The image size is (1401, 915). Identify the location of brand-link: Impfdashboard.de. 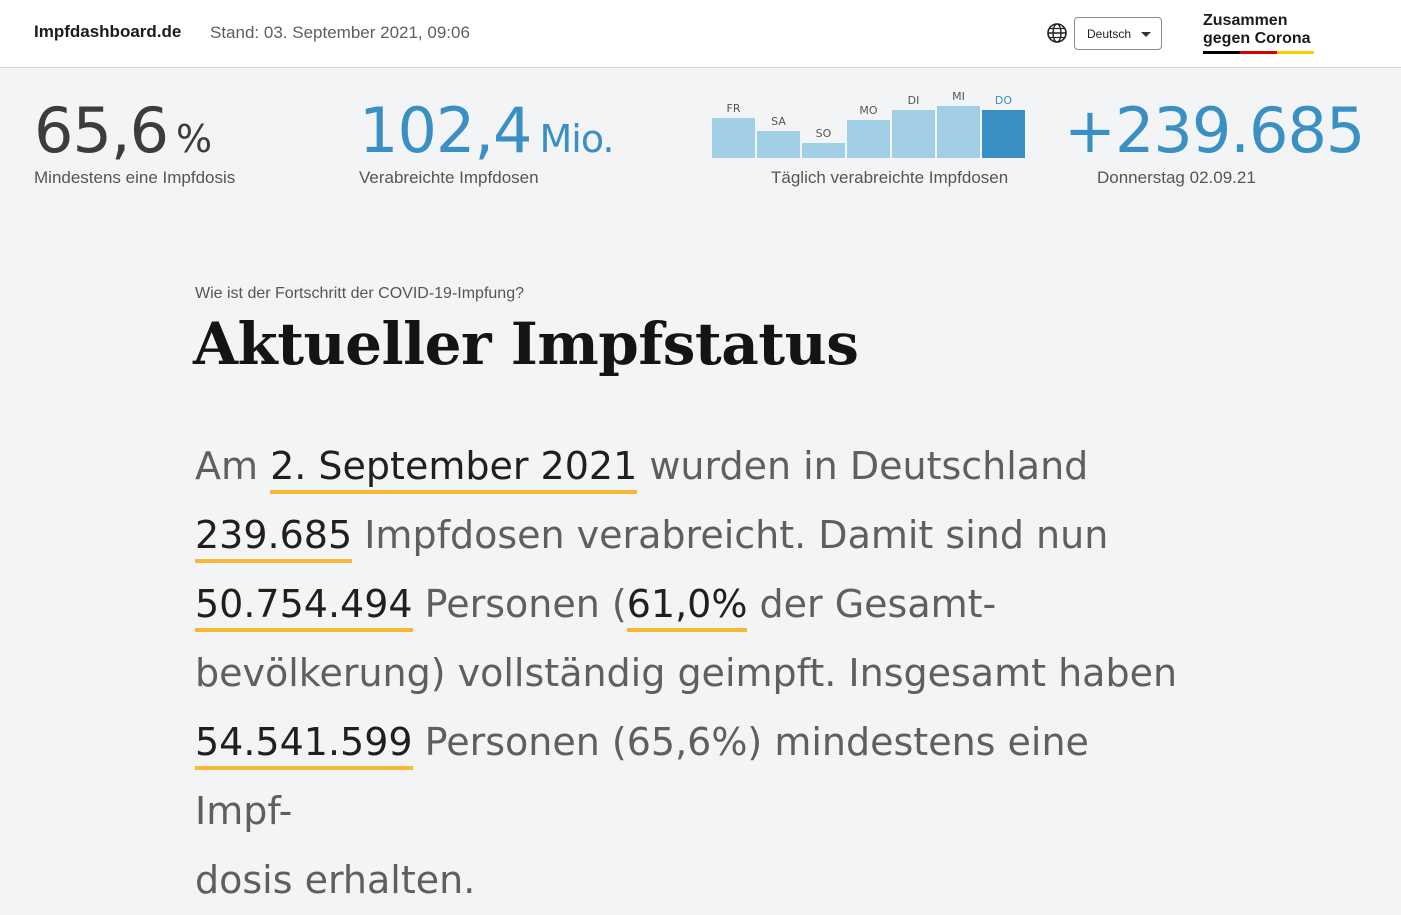
(107, 32).